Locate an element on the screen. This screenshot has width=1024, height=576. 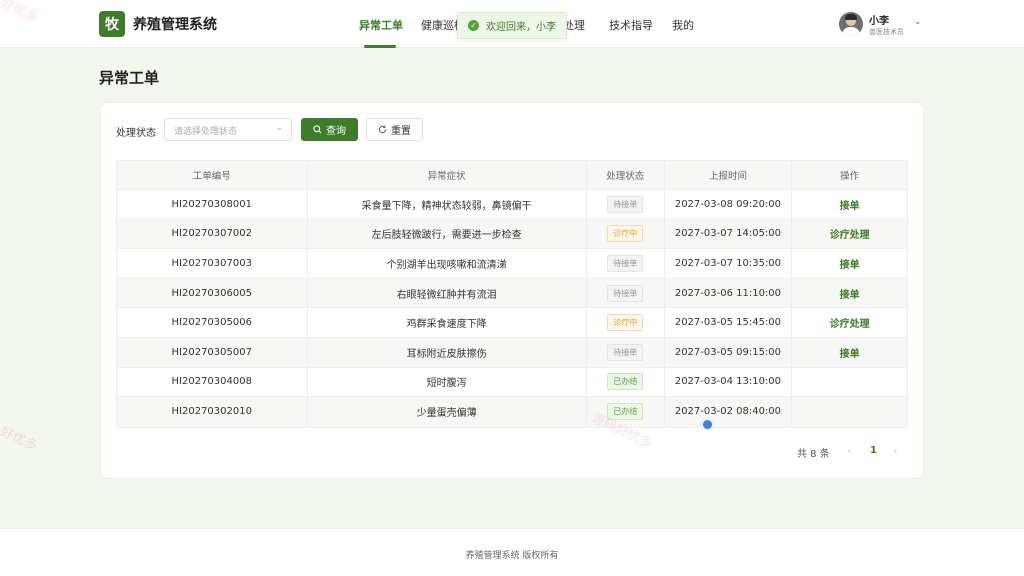
nav-item-abnormal-orders: 异常工单 is located at coordinates (381, 25).